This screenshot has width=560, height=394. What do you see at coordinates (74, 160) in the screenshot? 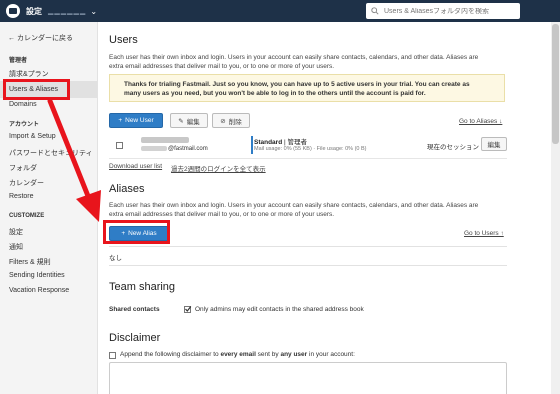
I see `annotation-arrow` at bounding box center [74, 160].